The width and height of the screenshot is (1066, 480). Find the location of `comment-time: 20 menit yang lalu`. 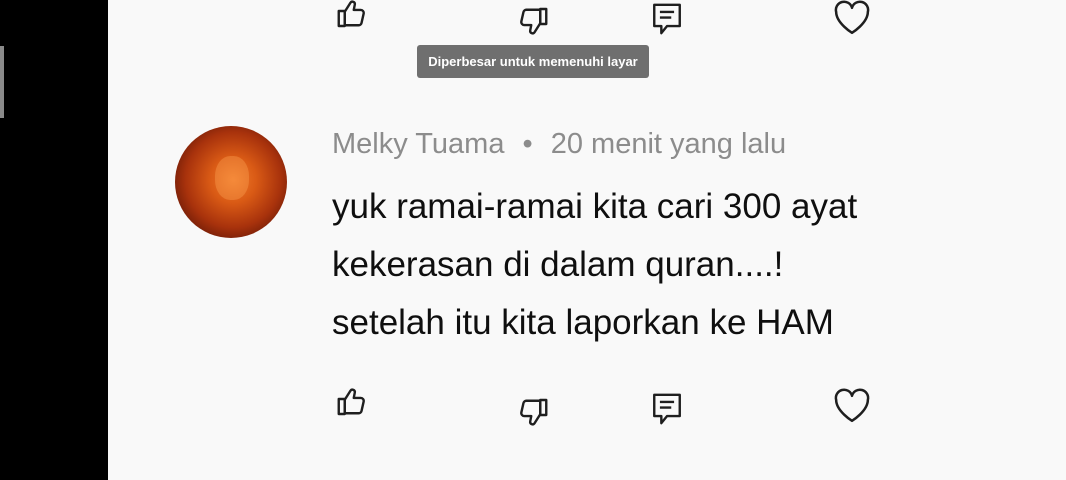

comment-time: 20 menit yang lalu is located at coordinates (668, 144).